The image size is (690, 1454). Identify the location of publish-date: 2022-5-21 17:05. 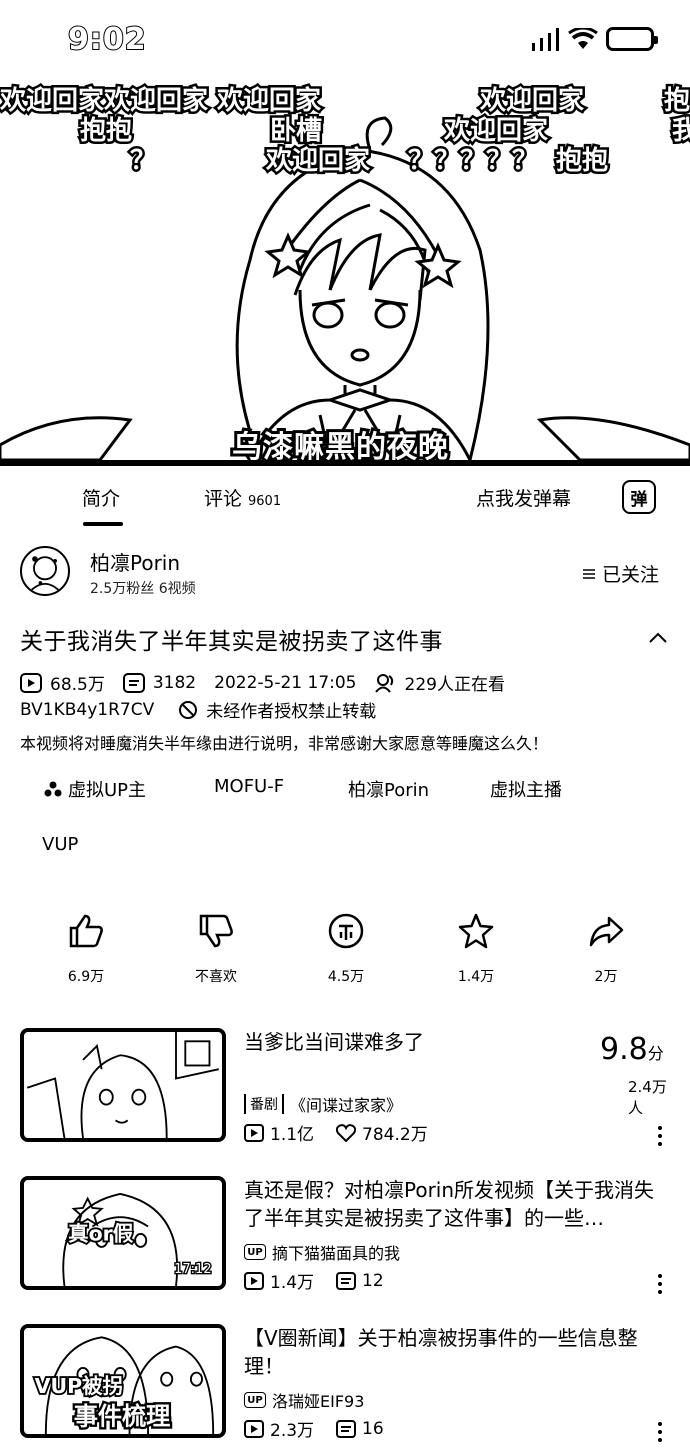
(285, 682).